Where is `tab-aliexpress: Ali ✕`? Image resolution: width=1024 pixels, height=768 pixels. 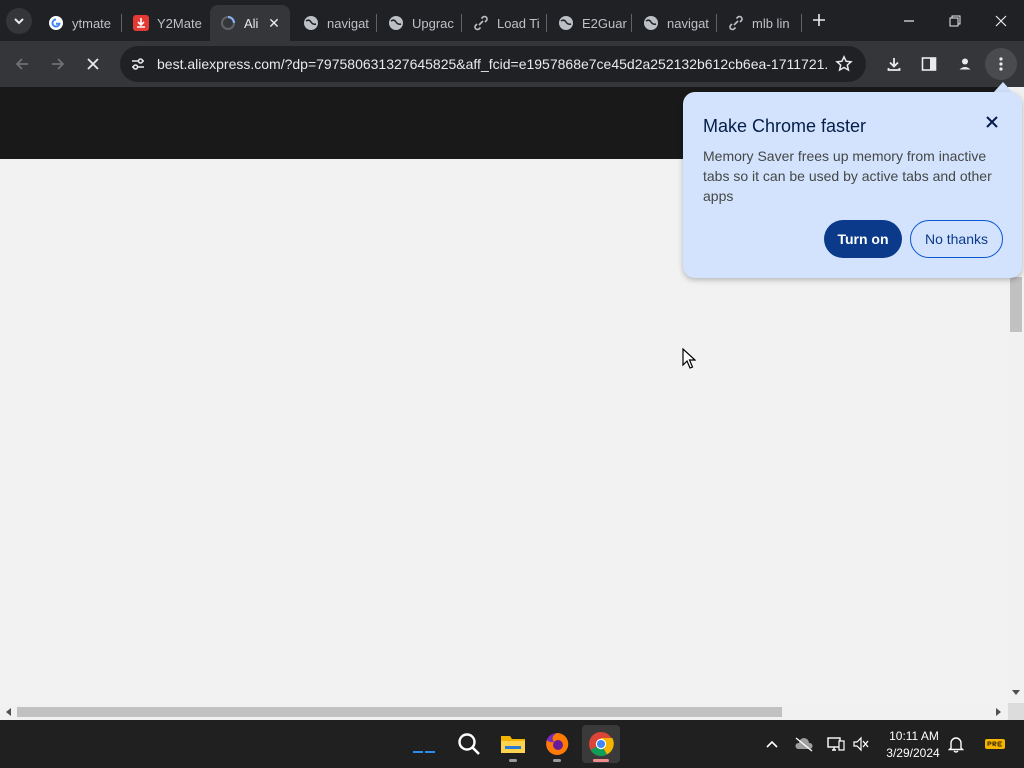
tab-aliexpress: Ali ✕ is located at coordinates (250, 23).